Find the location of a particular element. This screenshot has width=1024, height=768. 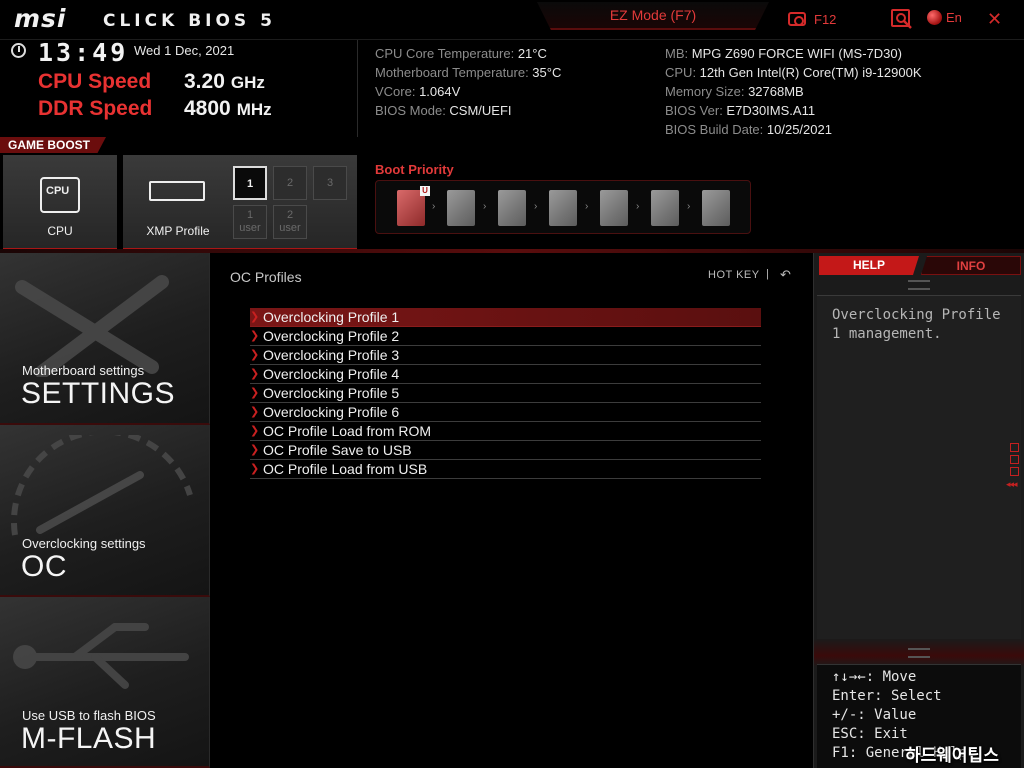

page-title: OC Profiles is located at coordinates (266, 277).